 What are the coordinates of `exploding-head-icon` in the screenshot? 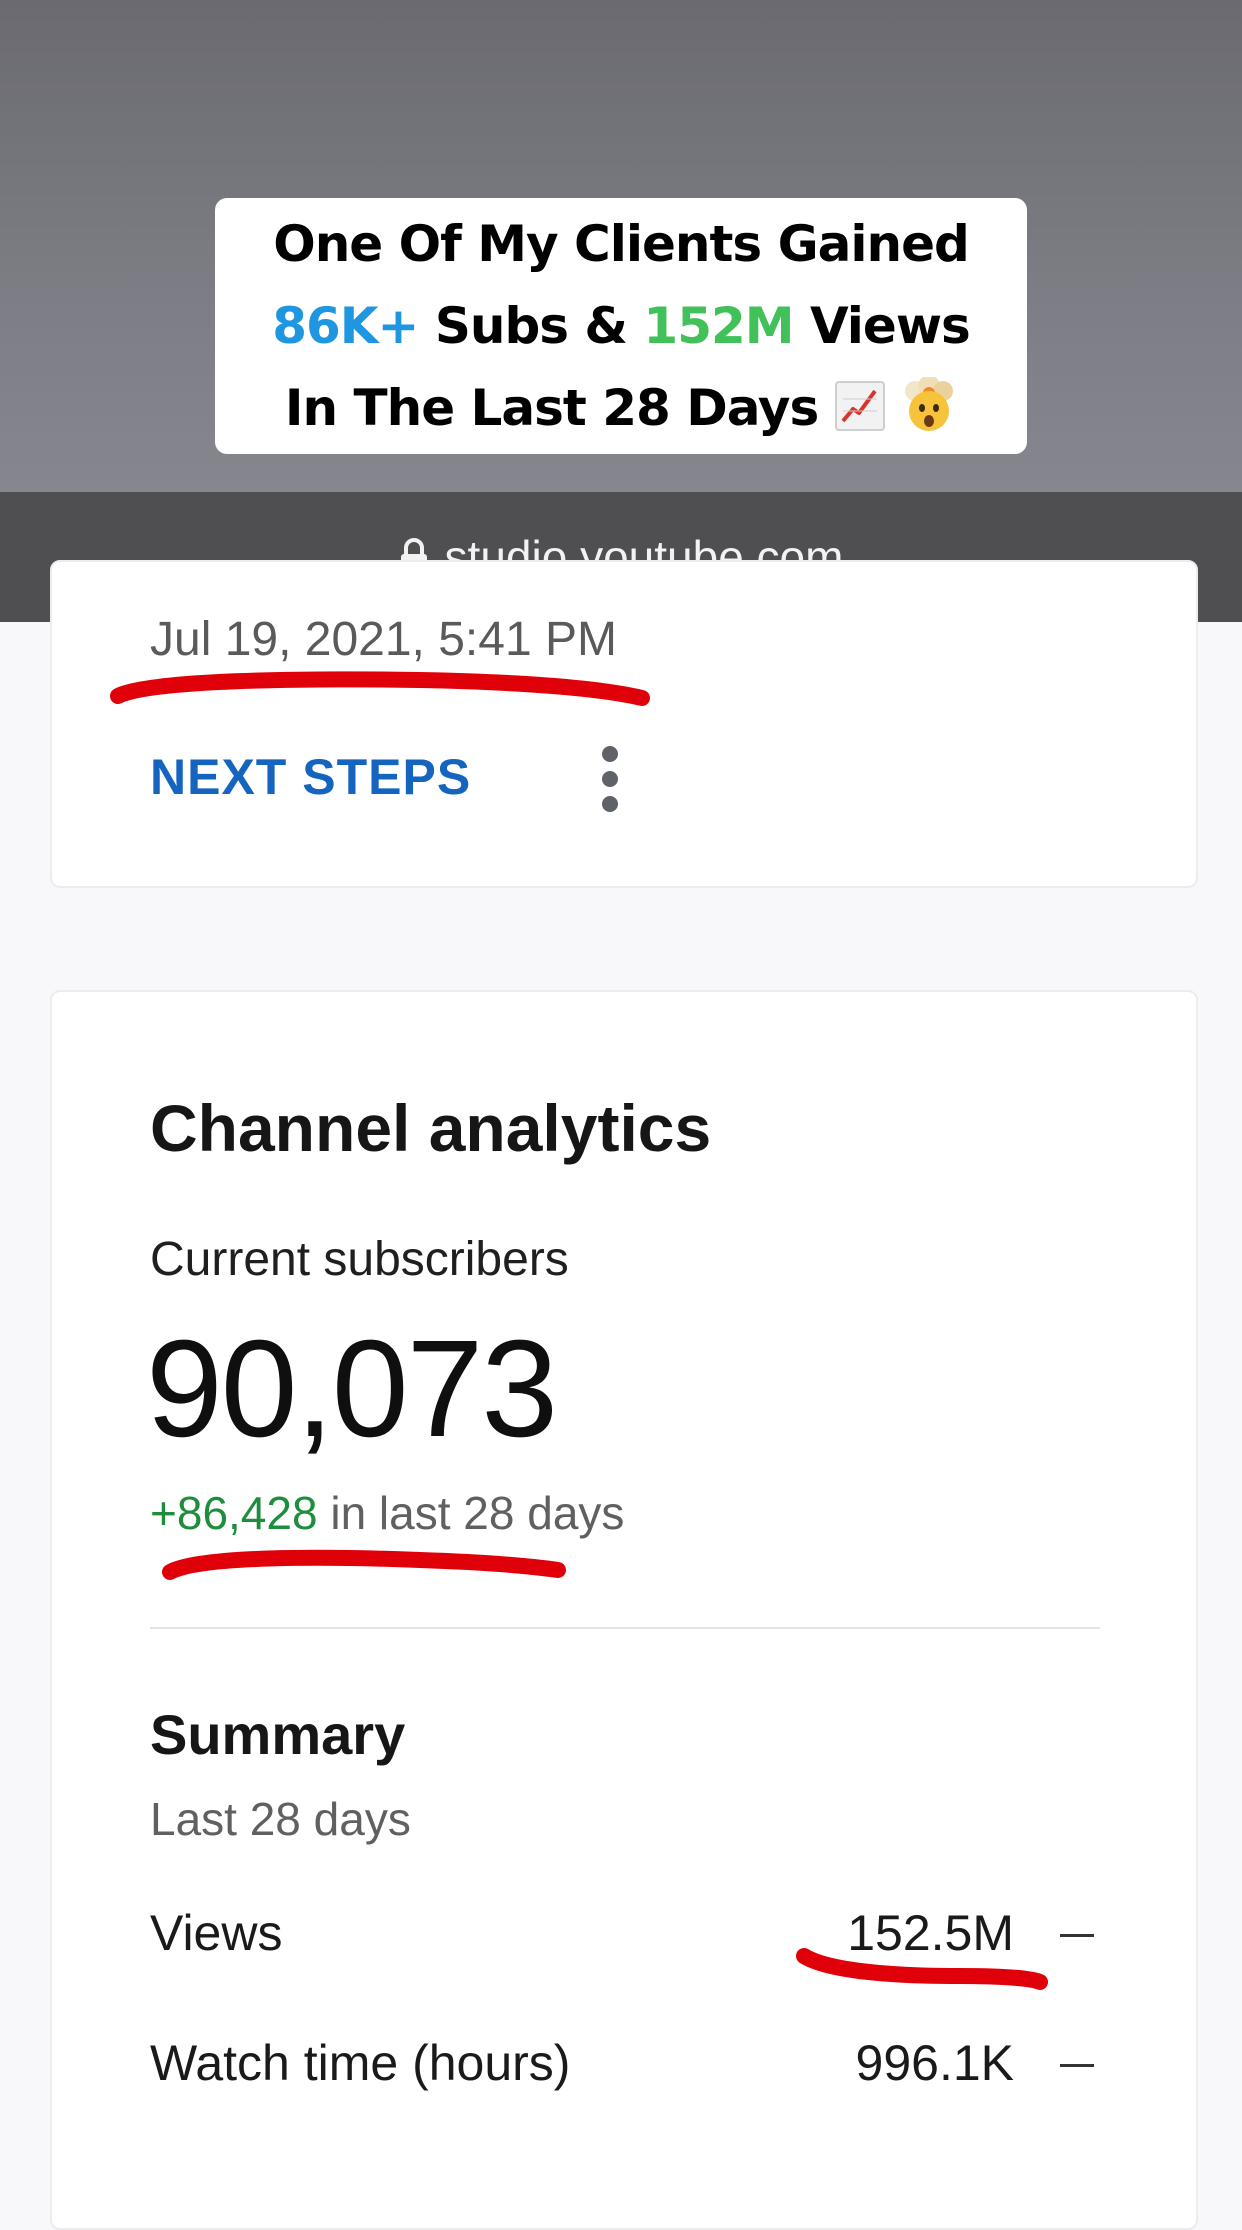 It's located at (929, 403).